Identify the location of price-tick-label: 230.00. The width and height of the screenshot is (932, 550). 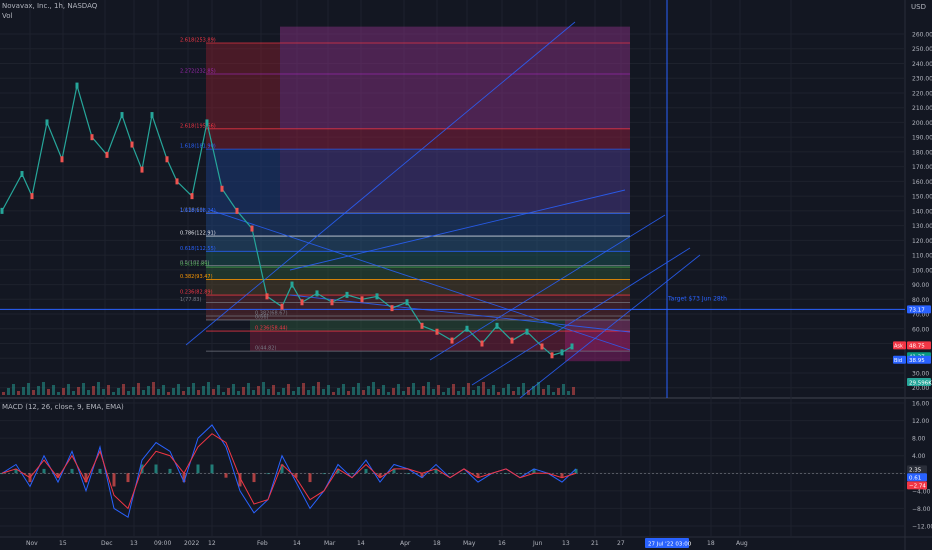
(922, 79).